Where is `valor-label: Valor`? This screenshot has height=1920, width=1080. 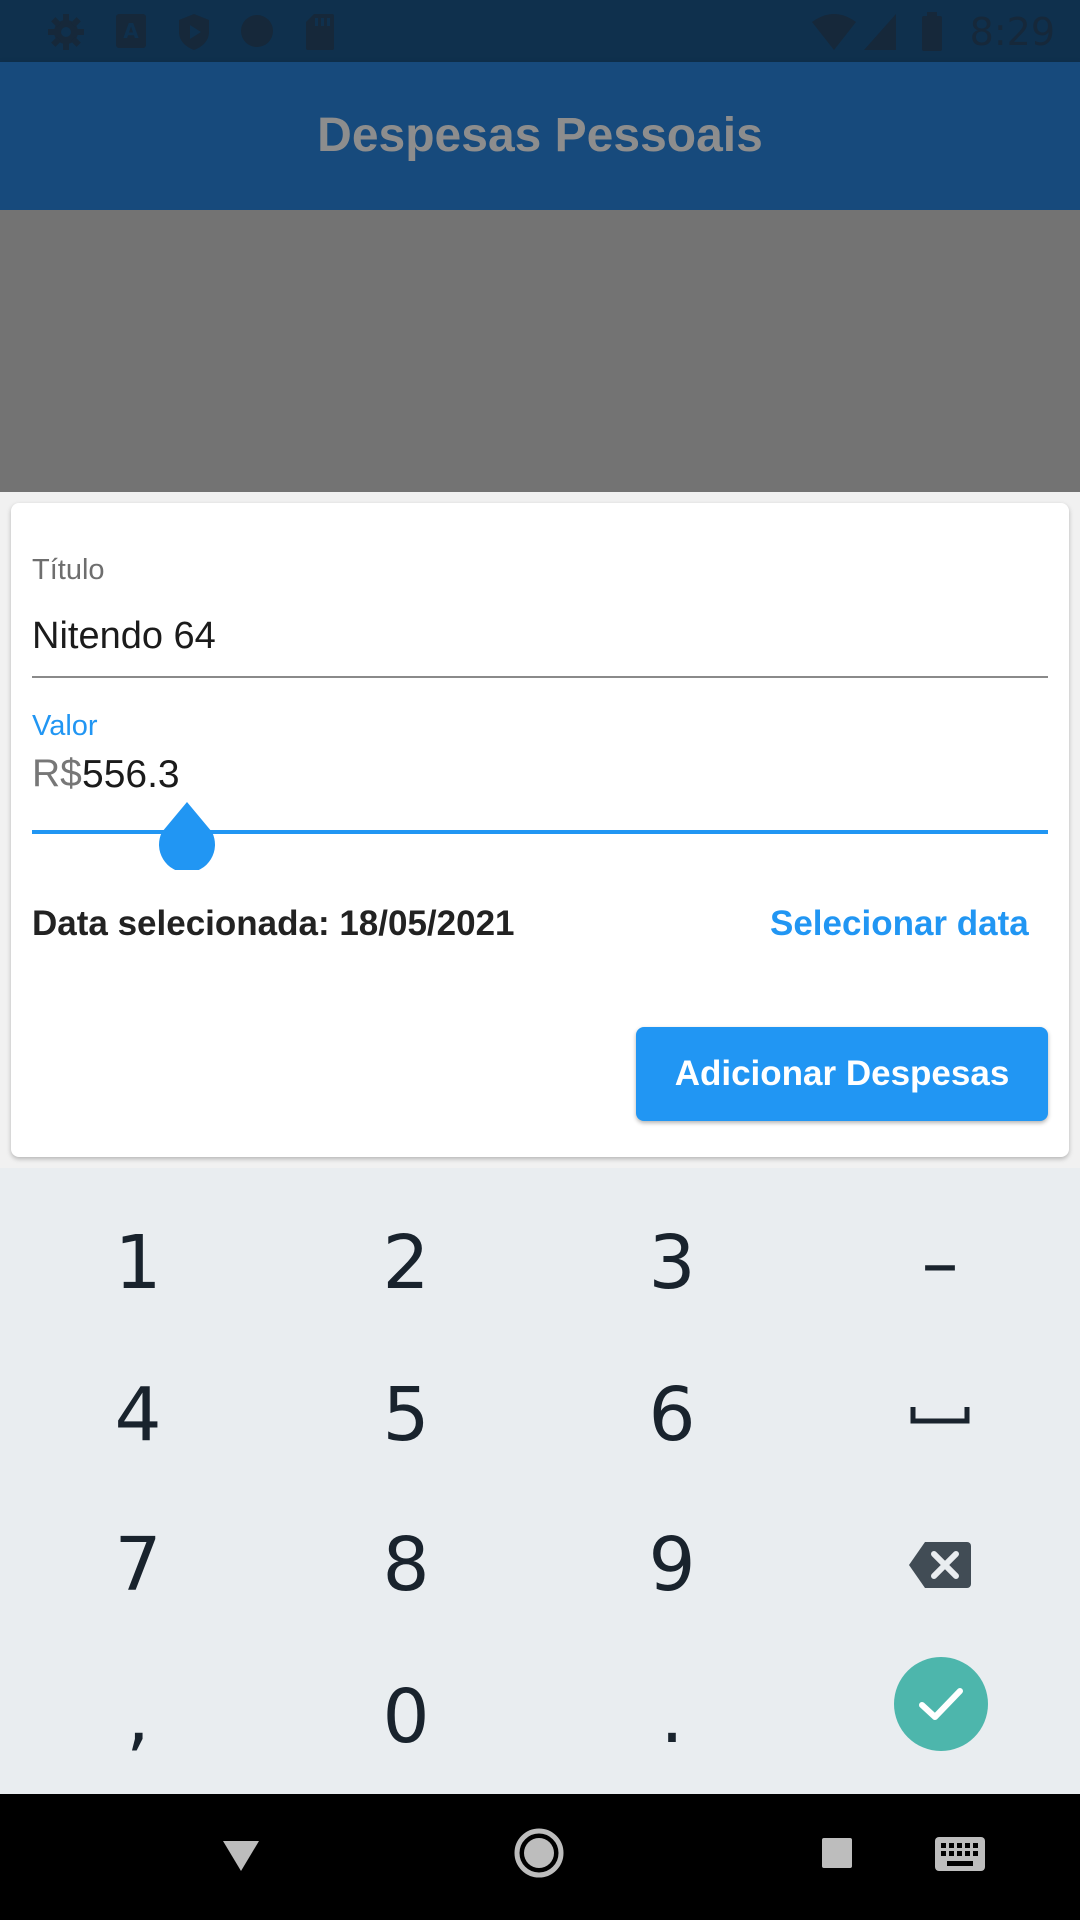 valor-label: Valor is located at coordinates (65, 726).